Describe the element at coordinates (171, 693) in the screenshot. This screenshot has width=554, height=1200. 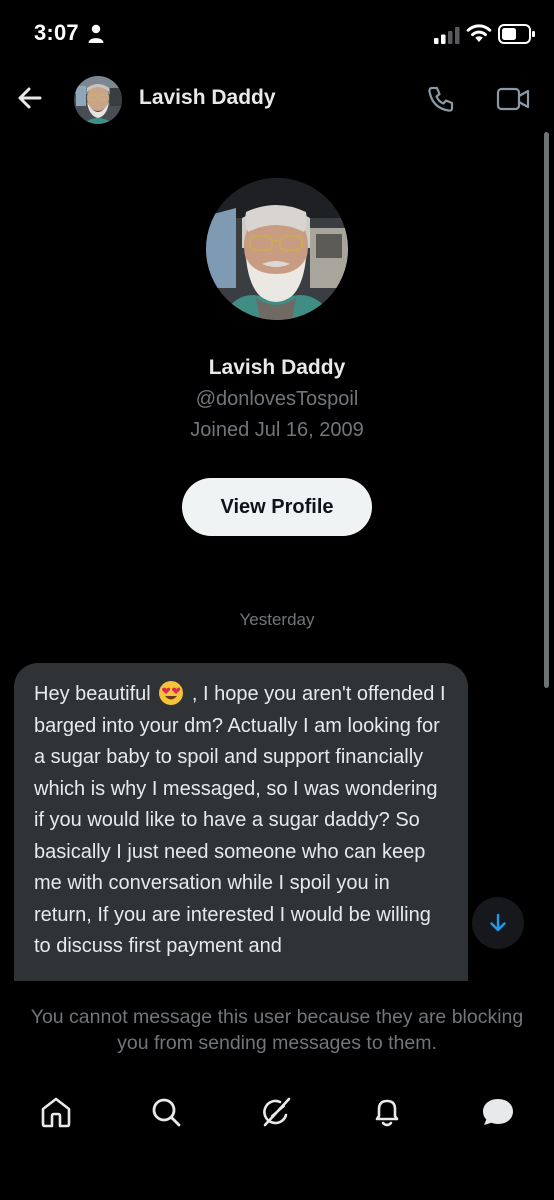
I see `heart-eyes-emoji-icon` at that location.